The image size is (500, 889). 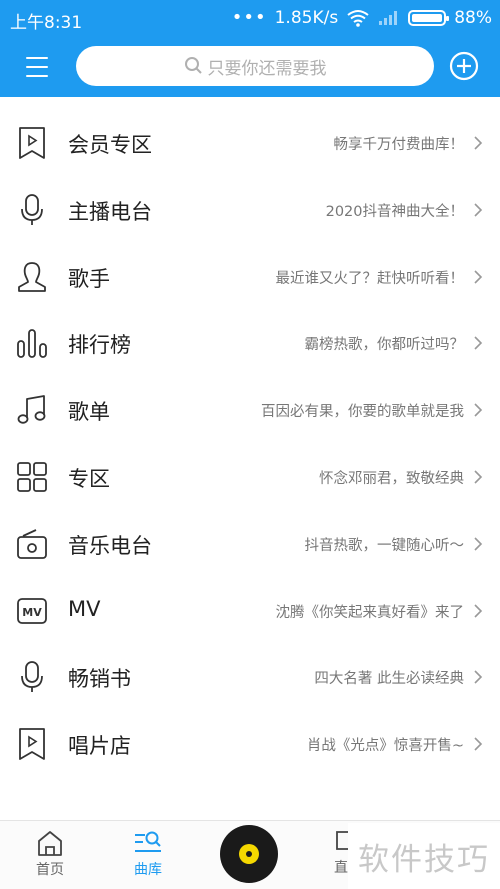 What do you see at coordinates (424, 860) in the screenshot?
I see `watermark-text: 软件技巧` at bounding box center [424, 860].